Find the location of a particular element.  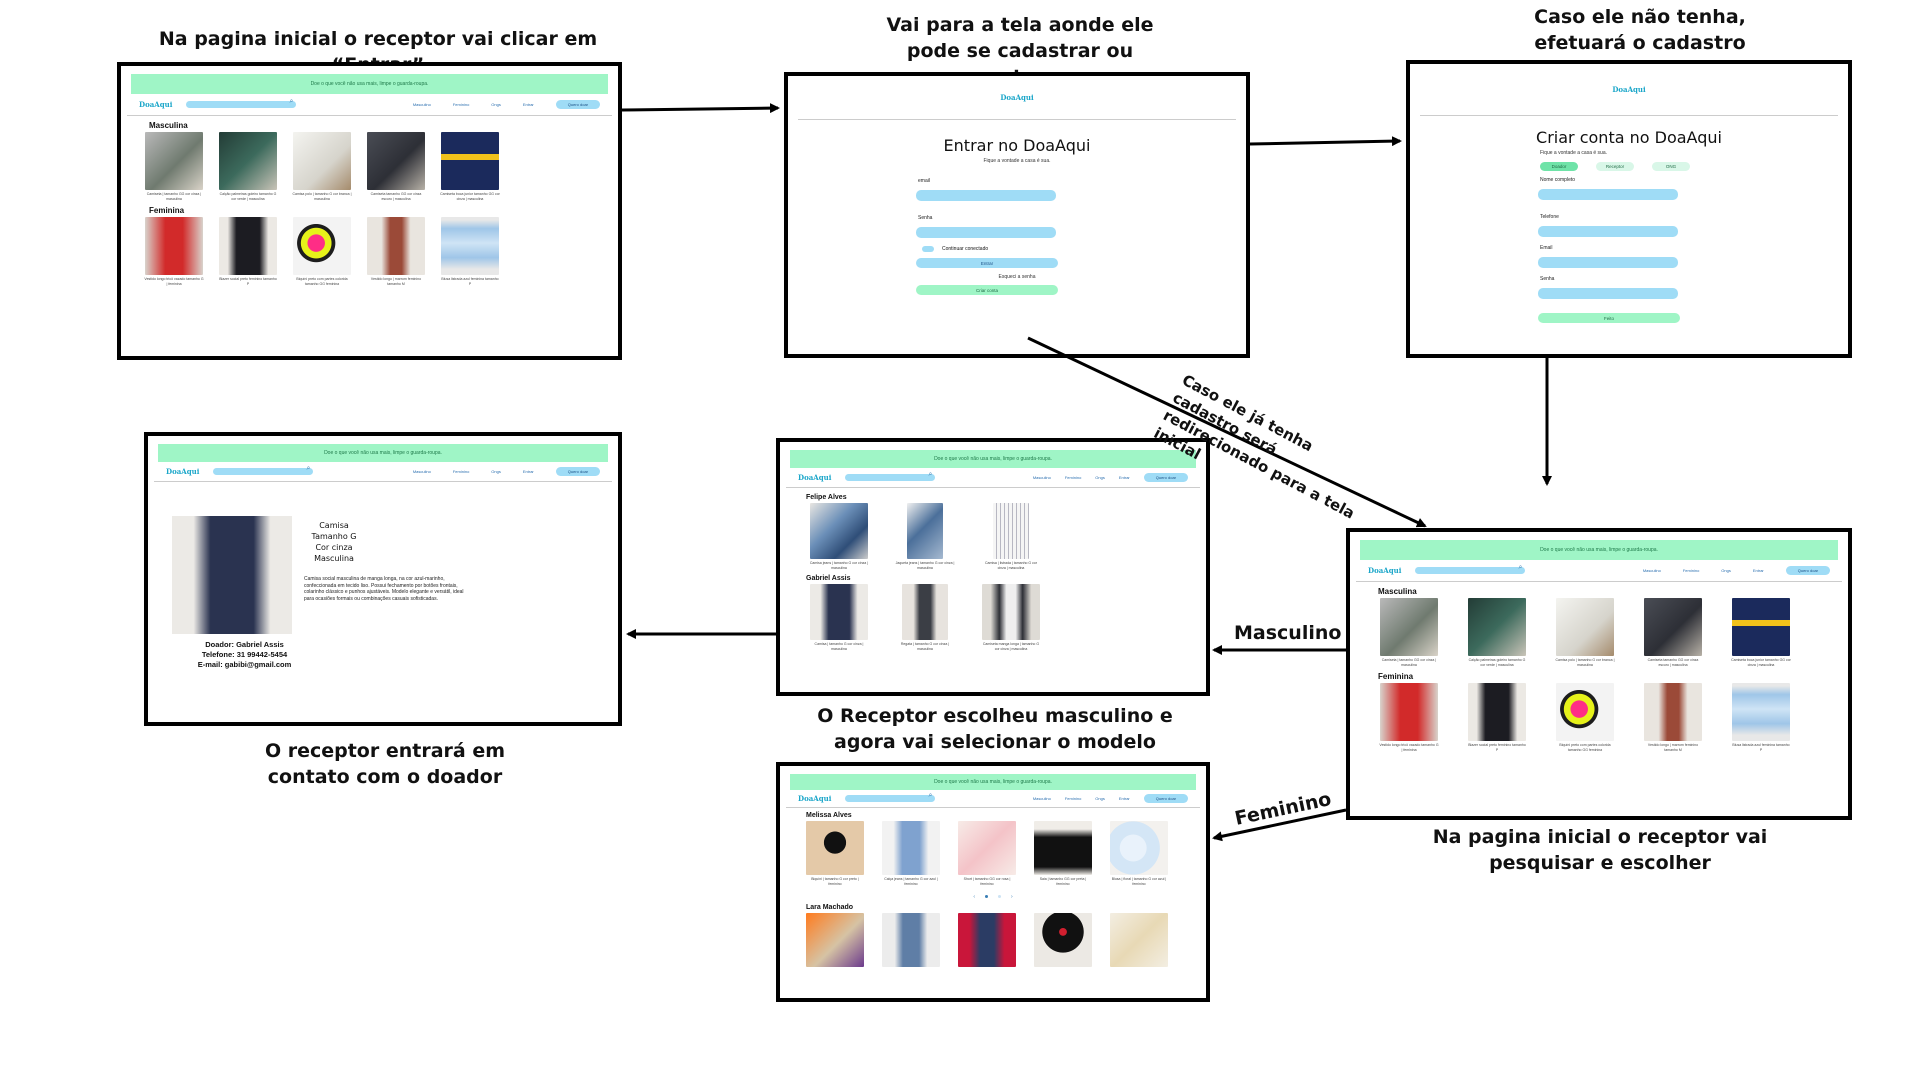

nome-field is located at coordinates (1608, 194).